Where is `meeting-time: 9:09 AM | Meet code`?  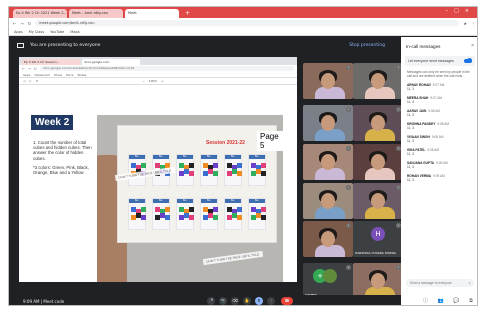 meeting-time: 9:09 AM | Meet code is located at coordinates (44, 301).